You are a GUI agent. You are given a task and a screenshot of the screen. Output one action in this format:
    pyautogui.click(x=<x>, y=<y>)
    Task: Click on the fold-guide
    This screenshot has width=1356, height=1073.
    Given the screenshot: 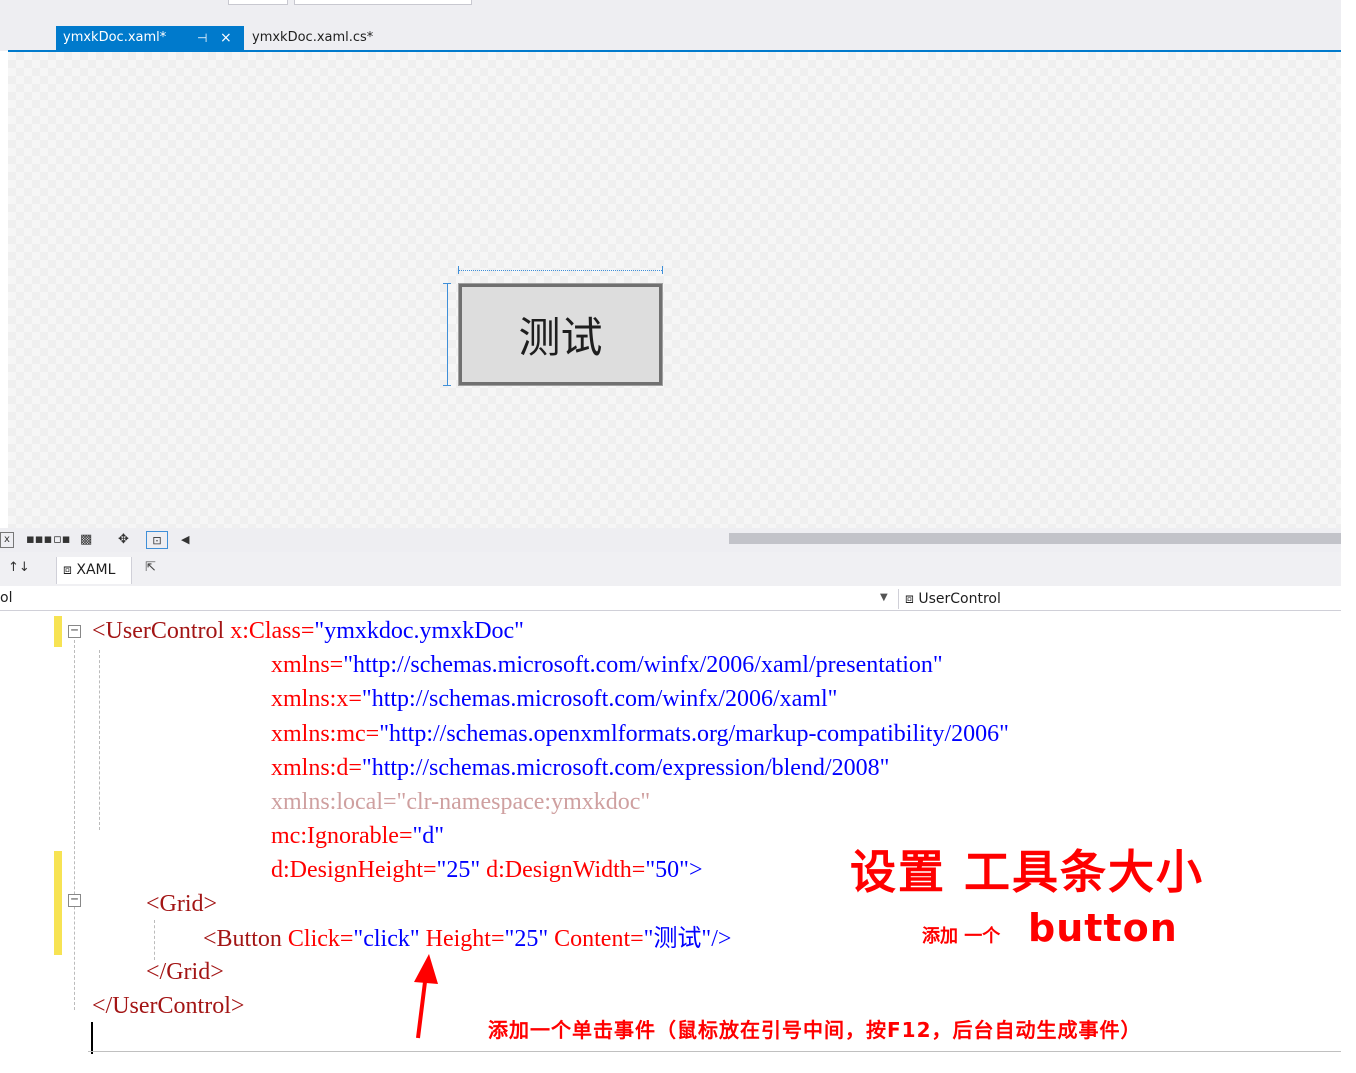 What is the action you would take?
    pyautogui.click(x=74, y=825)
    